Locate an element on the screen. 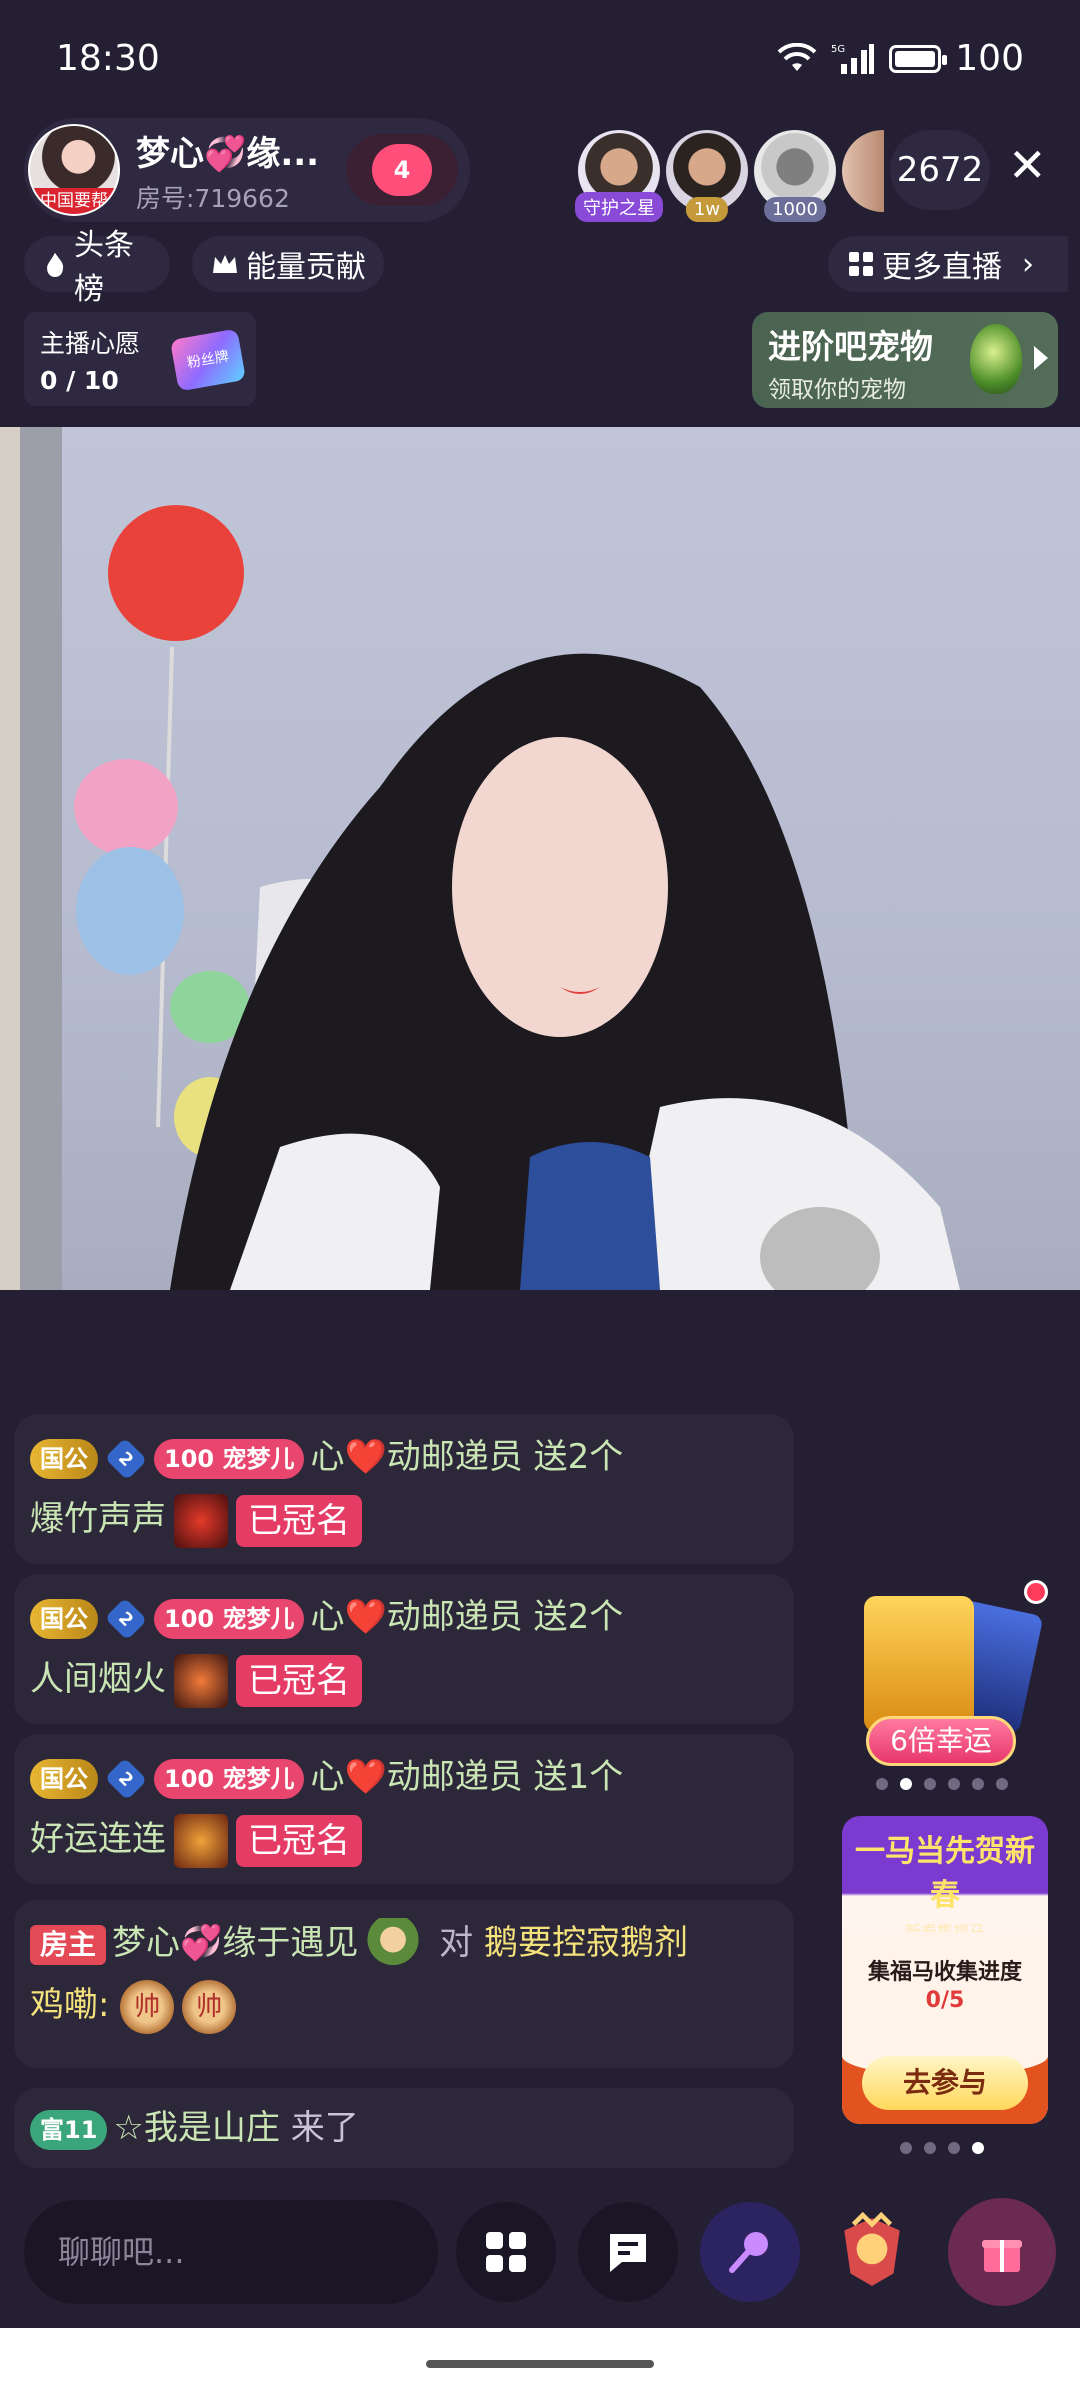  chat-verb: 对 is located at coordinates (456, 1943).